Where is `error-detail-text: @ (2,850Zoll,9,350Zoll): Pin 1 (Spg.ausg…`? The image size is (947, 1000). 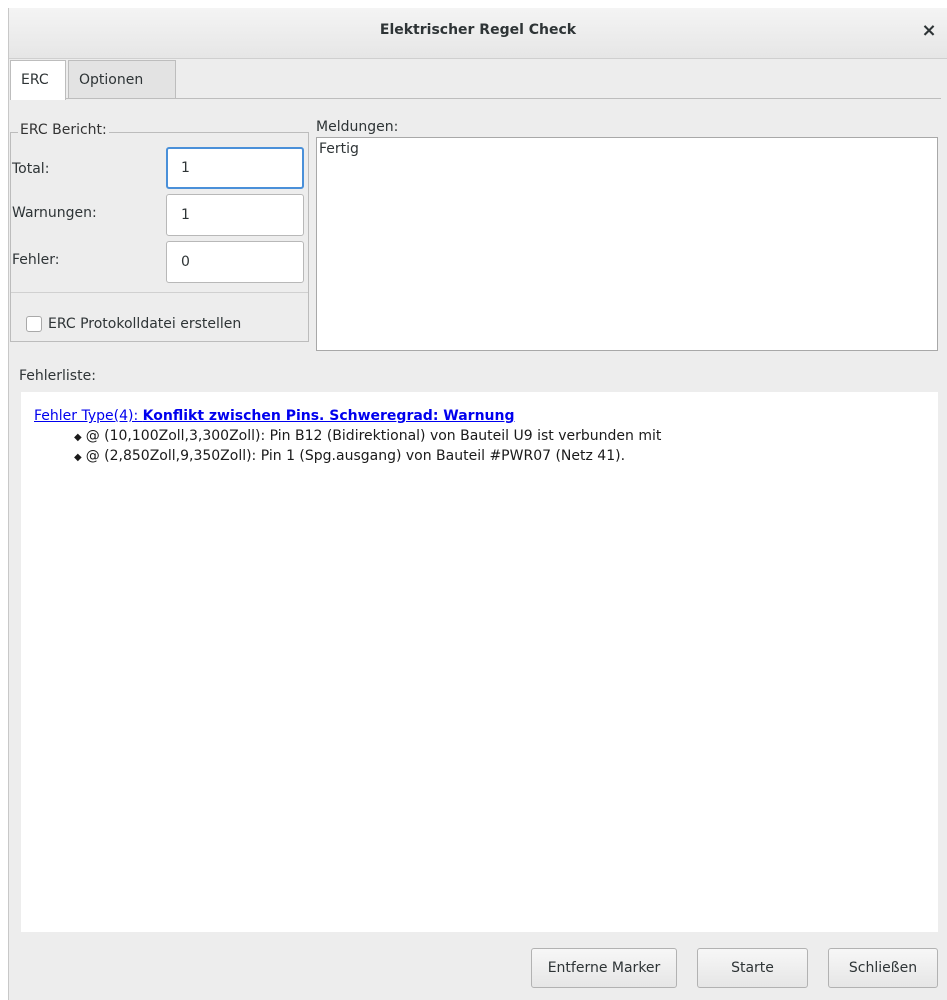 error-detail-text: @ (2,850Zoll,9,350Zoll): Pin 1 (Spg.ausg… is located at coordinates (355, 456).